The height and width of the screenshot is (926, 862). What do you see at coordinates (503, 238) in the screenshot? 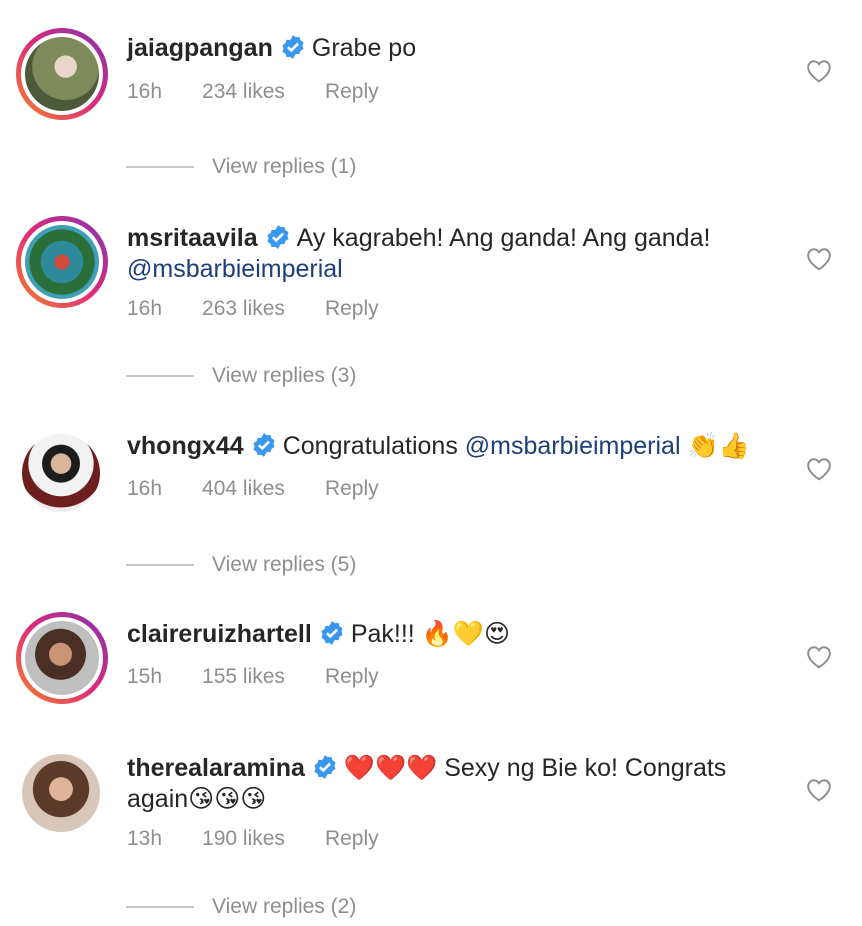
I see `comment-text: Ay kagrabeh! Ang ganda! Ang ganda!` at bounding box center [503, 238].